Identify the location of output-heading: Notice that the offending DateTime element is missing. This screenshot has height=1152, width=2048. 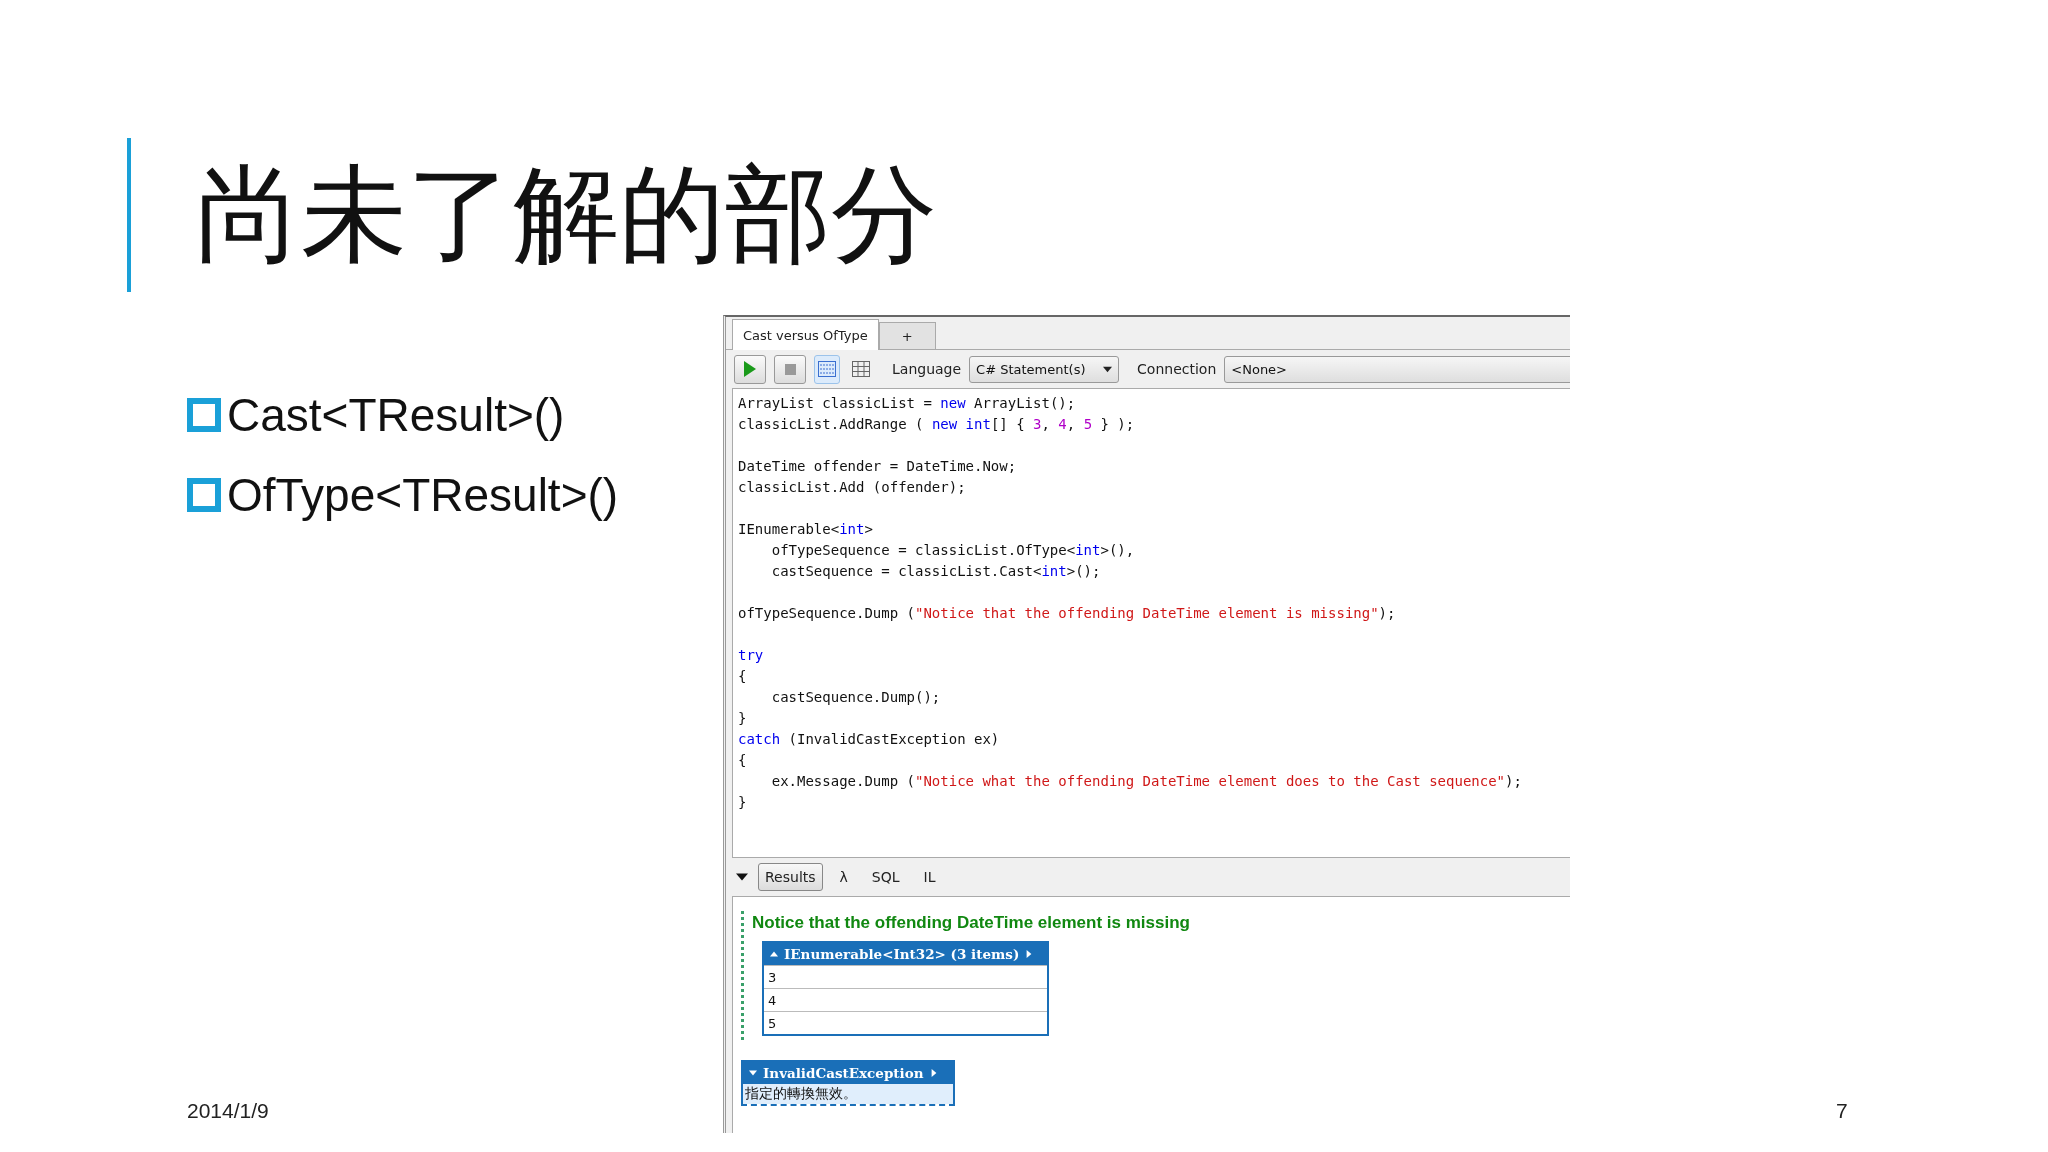
(971, 923).